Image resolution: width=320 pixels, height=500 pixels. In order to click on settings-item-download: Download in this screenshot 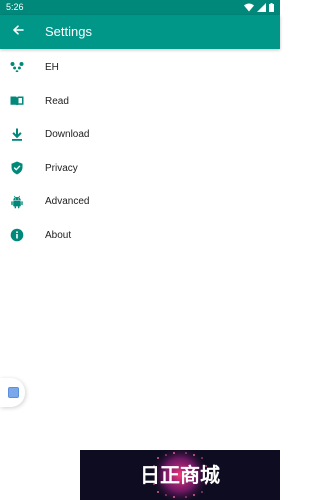, I will do `click(140, 135)`.